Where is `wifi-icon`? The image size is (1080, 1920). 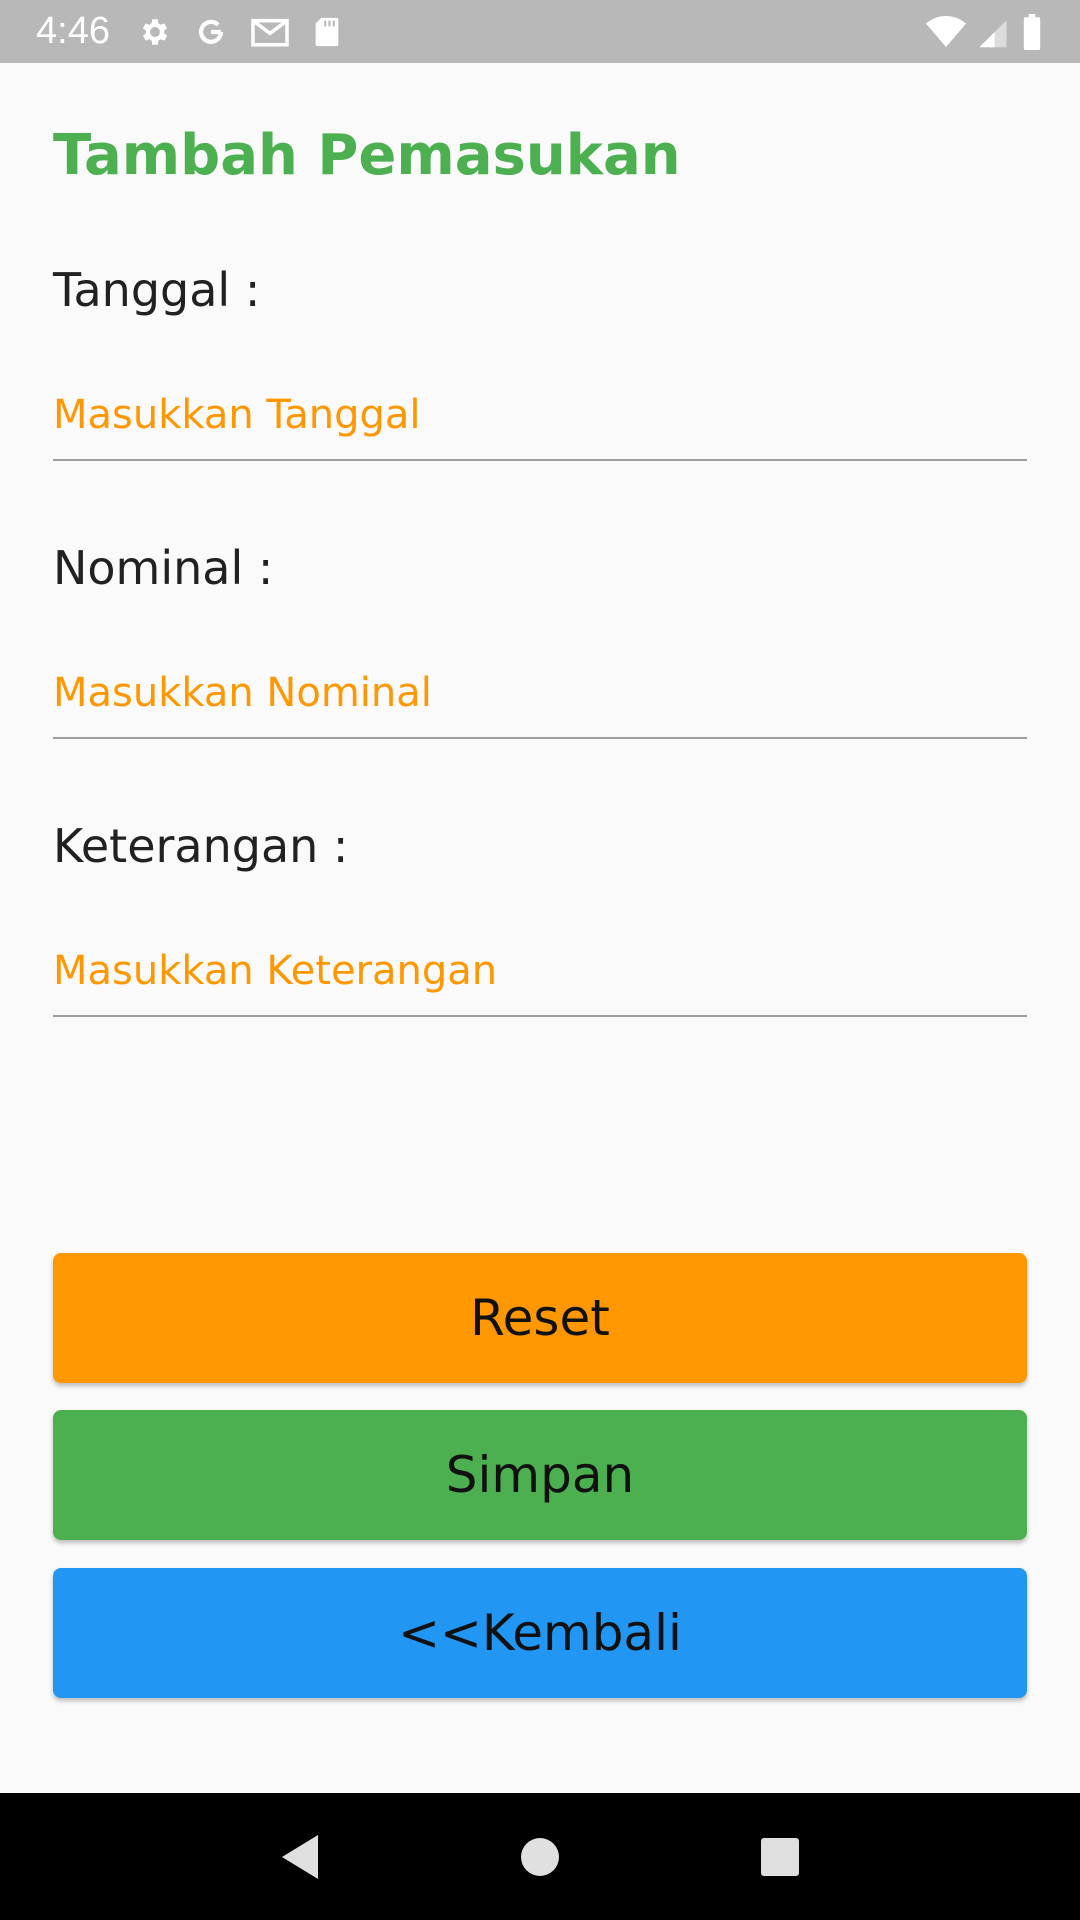 wifi-icon is located at coordinates (946, 32).